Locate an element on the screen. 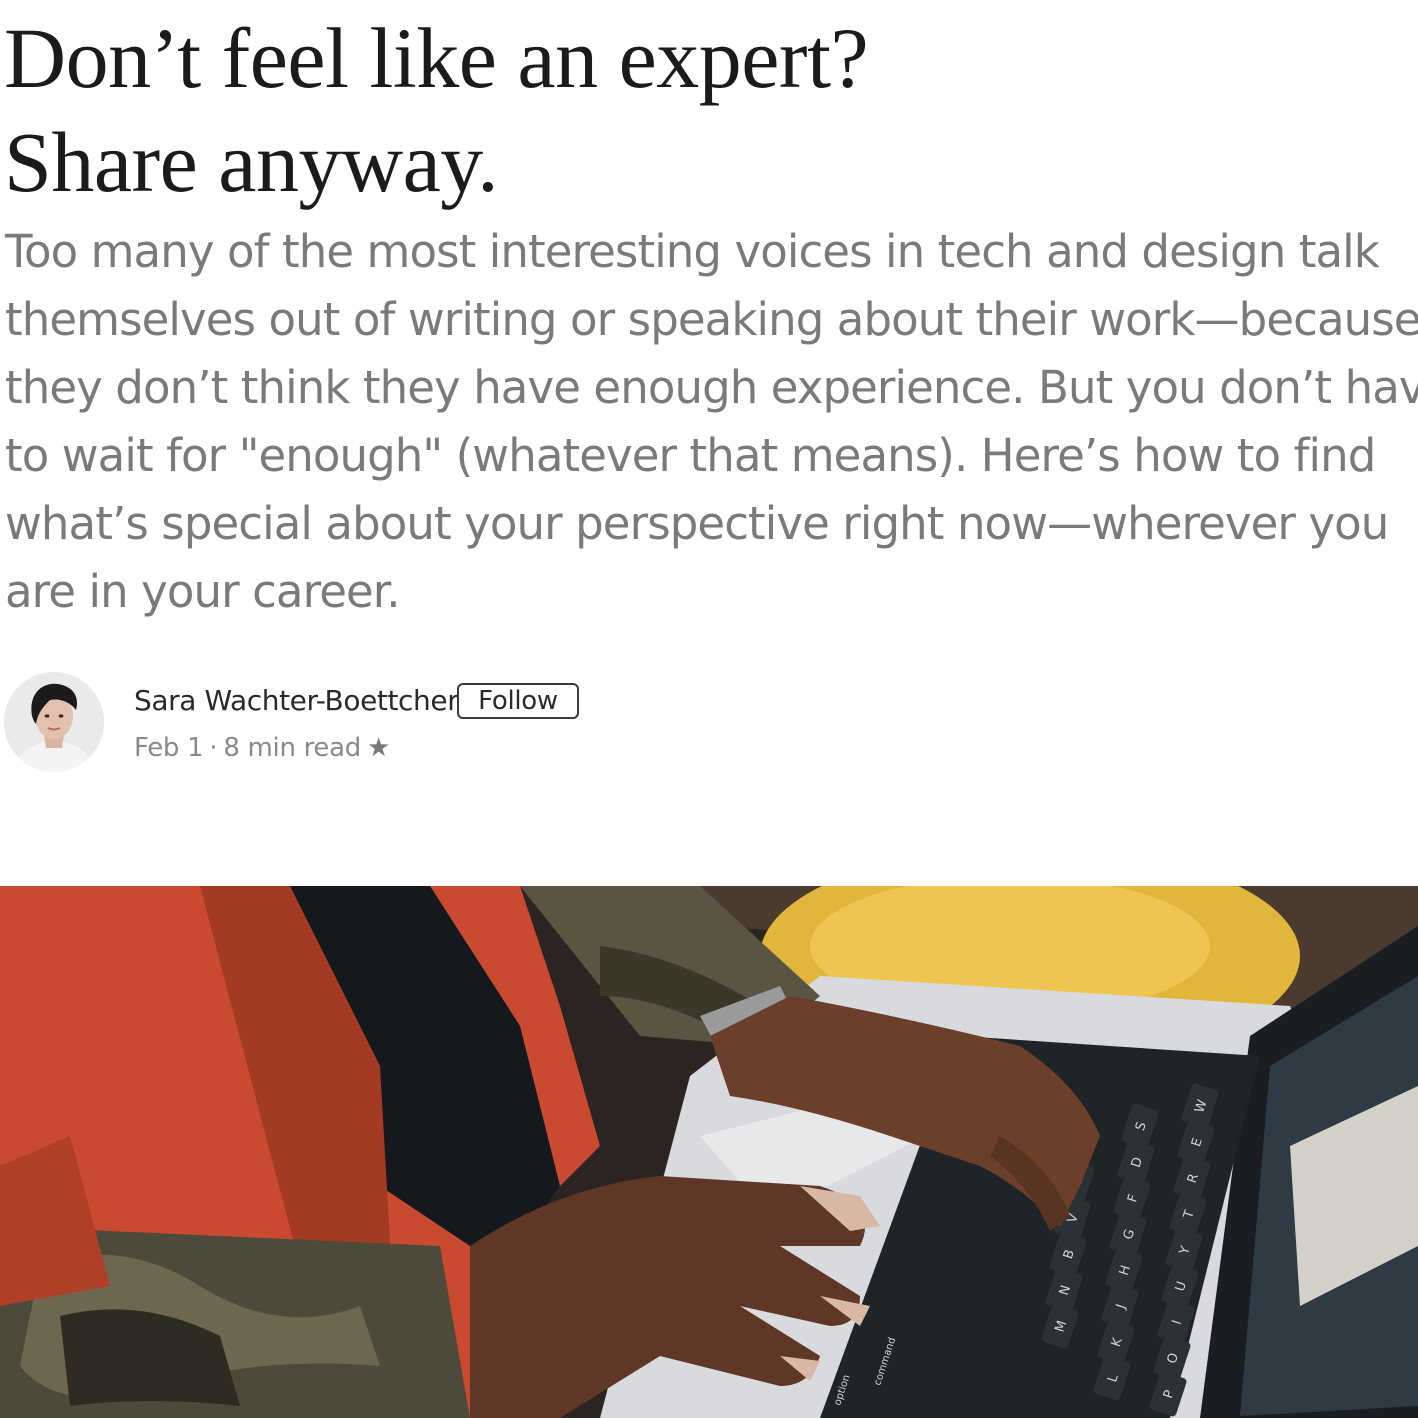 The image size is (1418, 1418). subtitle-line: are in your career. is located at coordinates (203, 591).